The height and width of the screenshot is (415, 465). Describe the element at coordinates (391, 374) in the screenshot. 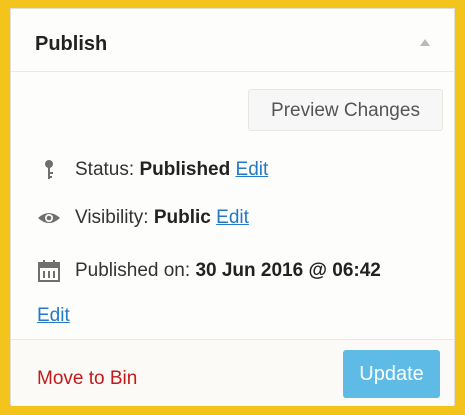

I see `update-button: Update` at that location.